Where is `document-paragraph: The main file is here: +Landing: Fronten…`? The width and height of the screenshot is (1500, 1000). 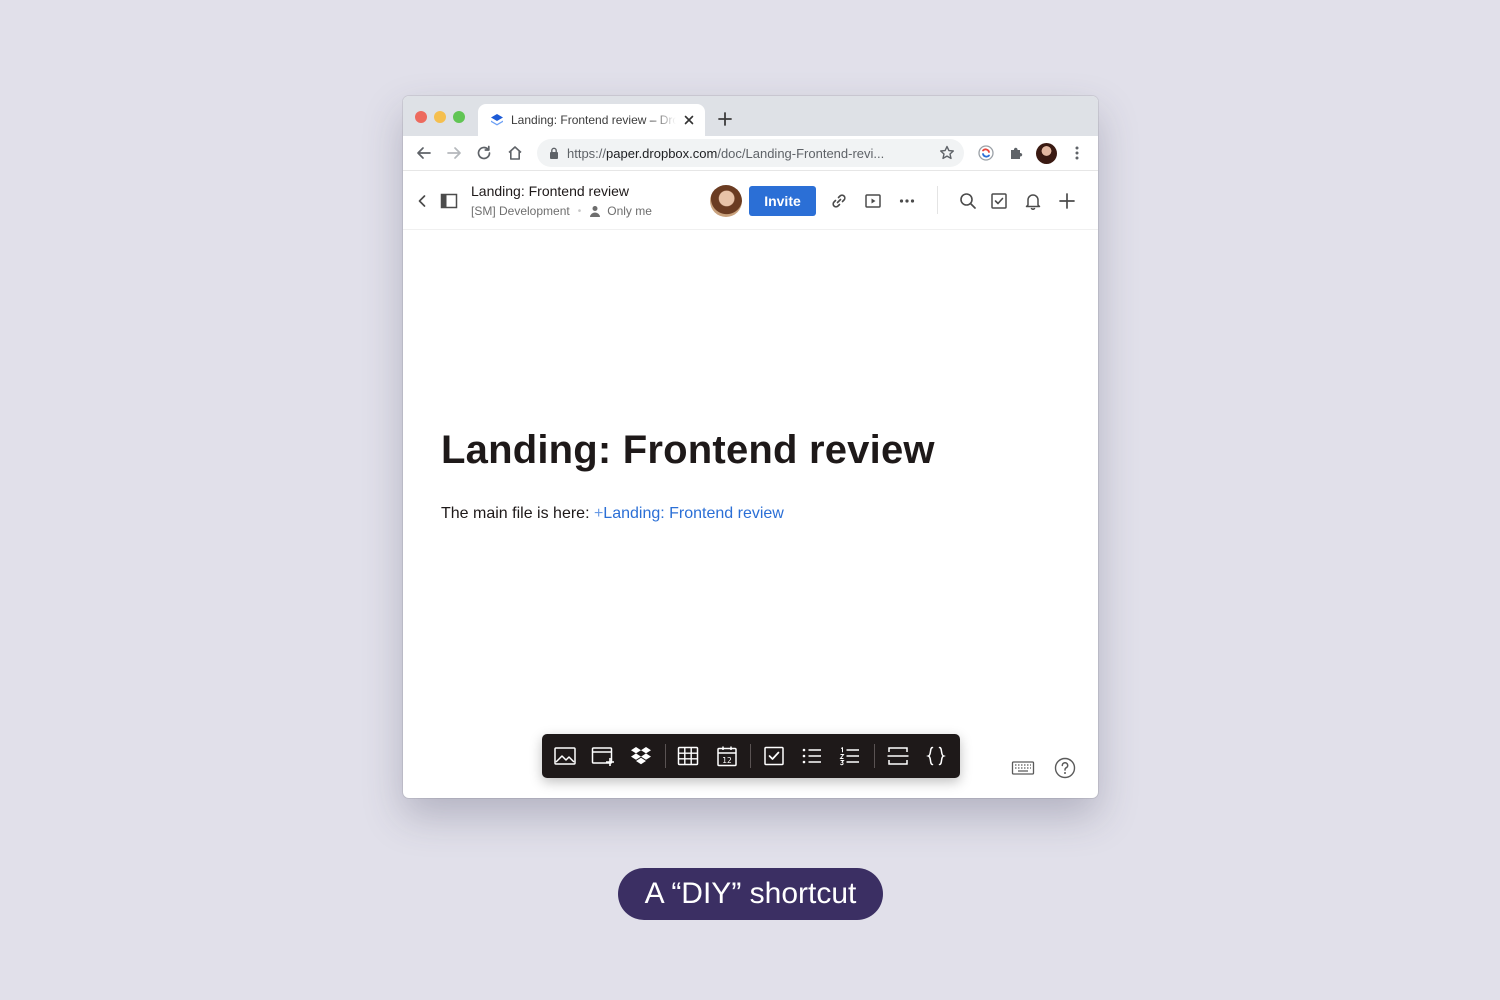 document-paragraph: The main file is here: +Landing: Fronten… is located at coordinates (612, 514).